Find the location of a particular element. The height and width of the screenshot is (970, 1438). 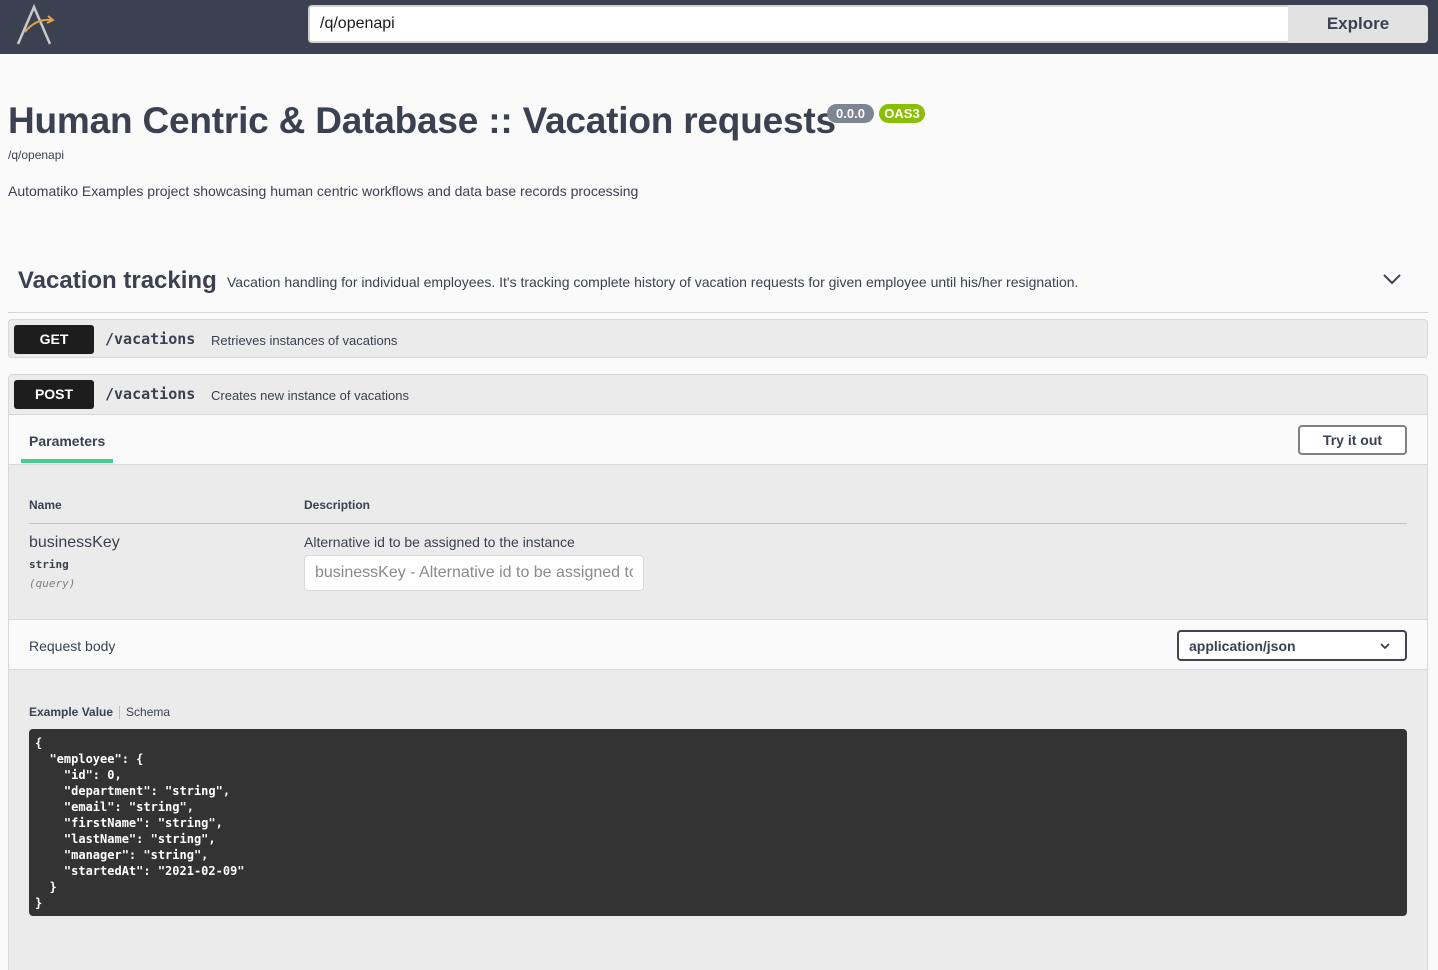

code-line: "id": 0, is located at coordinates (78, 775).